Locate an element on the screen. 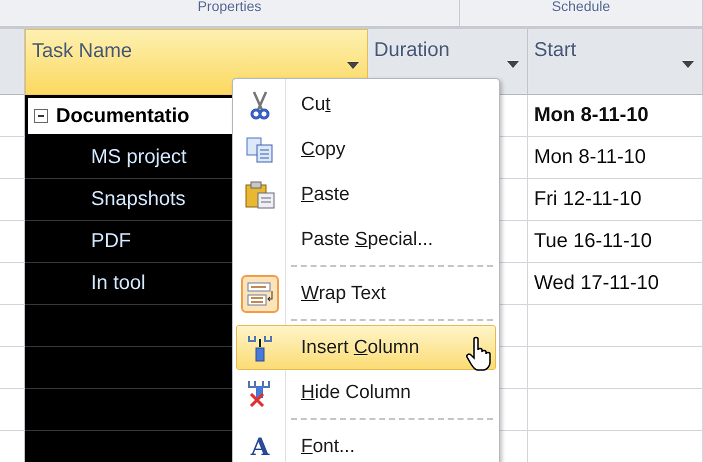 The image size is (703, 462). collapse-icon is located at coordinates (41, 116).